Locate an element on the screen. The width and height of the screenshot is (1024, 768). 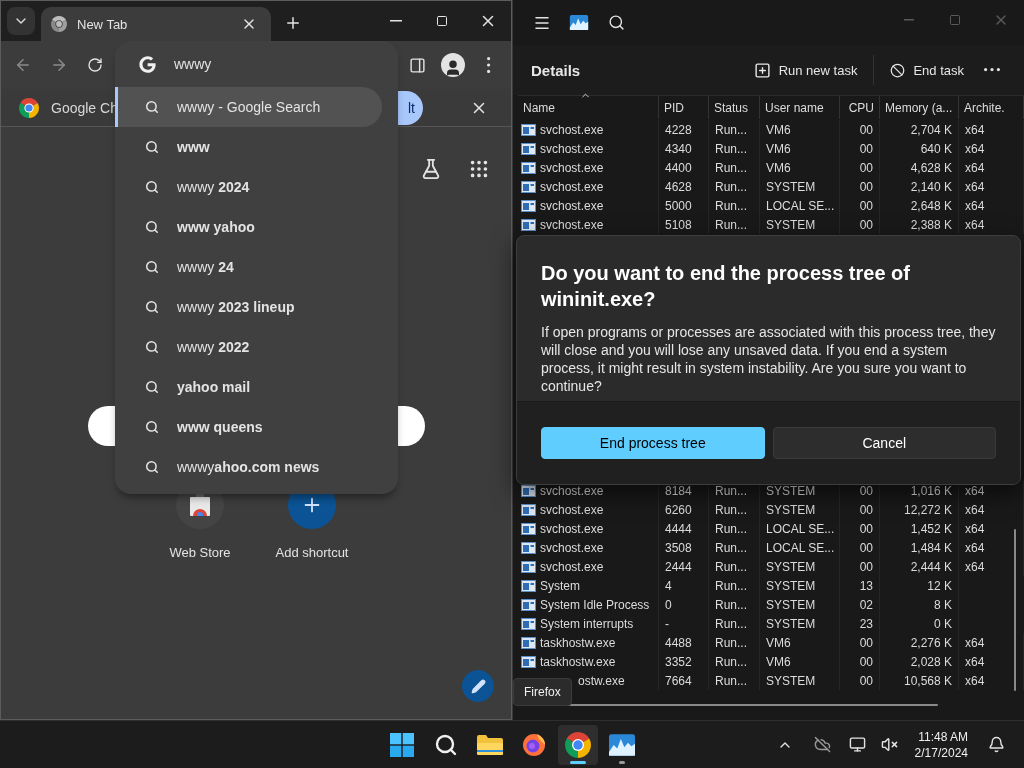
folder-icon is located at coordinates (490, 744).